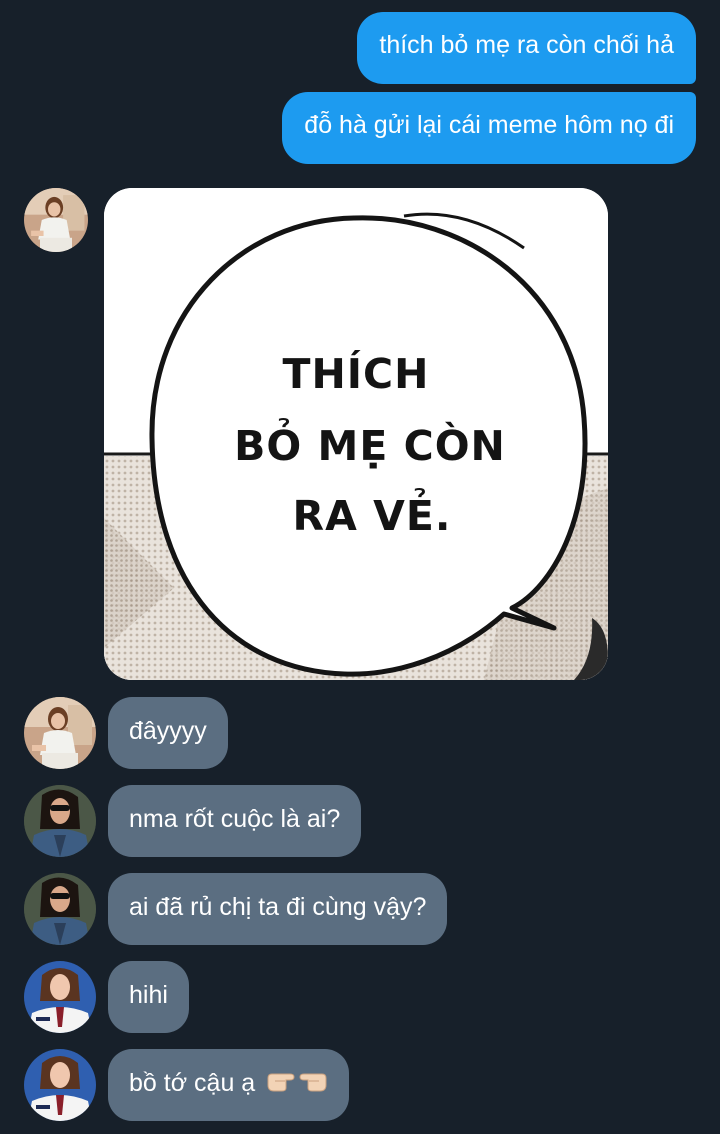 This screenshot has height=1134, width=720. Describe the element at coordinates (370, 443) in the screenshot. I see `meme-text-line2: BỎ MẸ CÒN` at that location.